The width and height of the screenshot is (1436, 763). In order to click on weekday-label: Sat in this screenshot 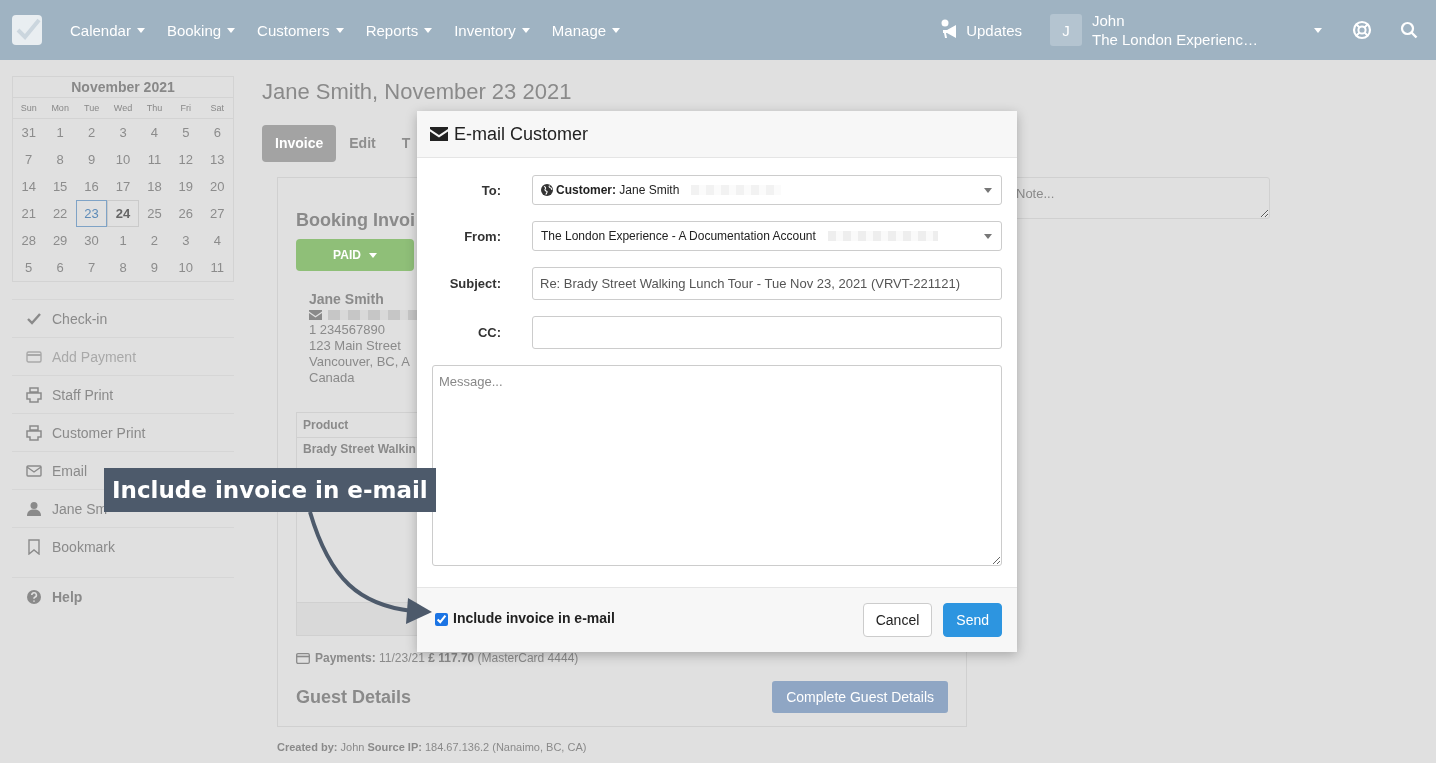, I will do `click(217, 108)`.